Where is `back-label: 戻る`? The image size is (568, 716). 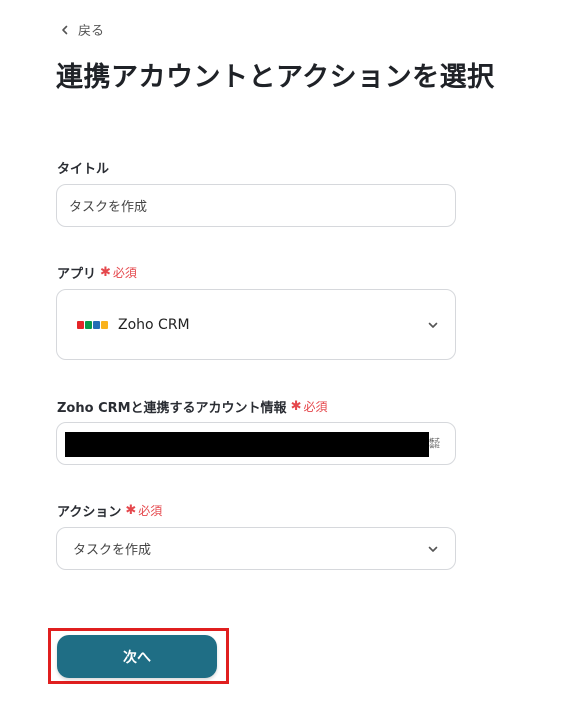
back-label: 戻る is located at coordinates (91, 31).